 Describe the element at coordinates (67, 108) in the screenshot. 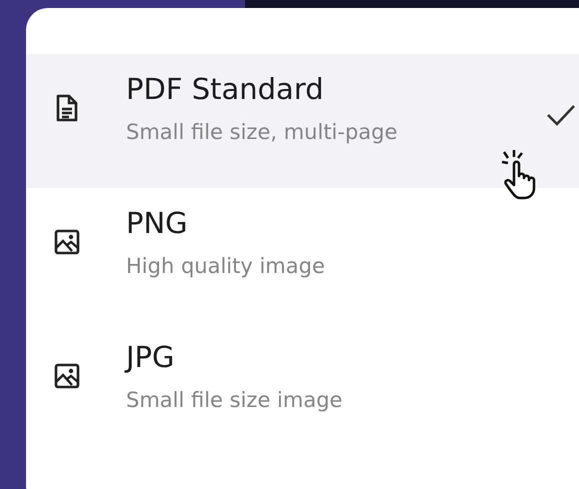

I see `document-icon` at that location.